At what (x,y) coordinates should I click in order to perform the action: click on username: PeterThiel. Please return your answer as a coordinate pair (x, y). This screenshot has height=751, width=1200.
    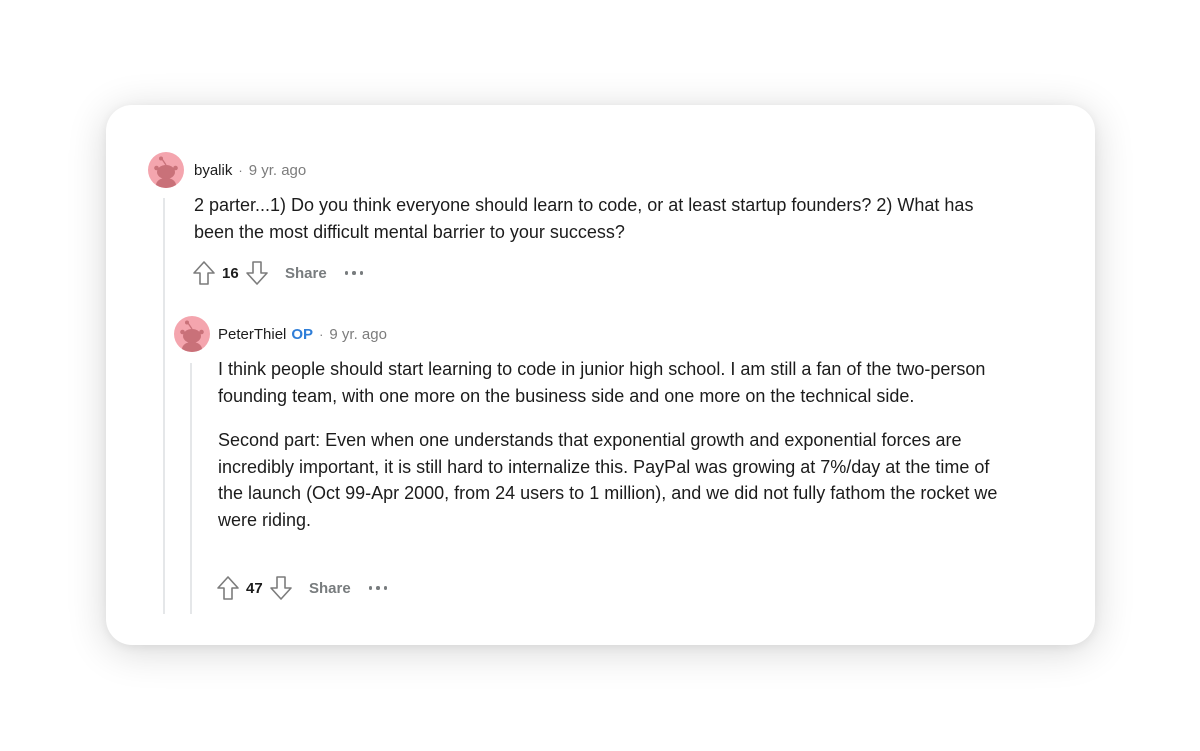
    Looking at the image, I should click on (252, 335).